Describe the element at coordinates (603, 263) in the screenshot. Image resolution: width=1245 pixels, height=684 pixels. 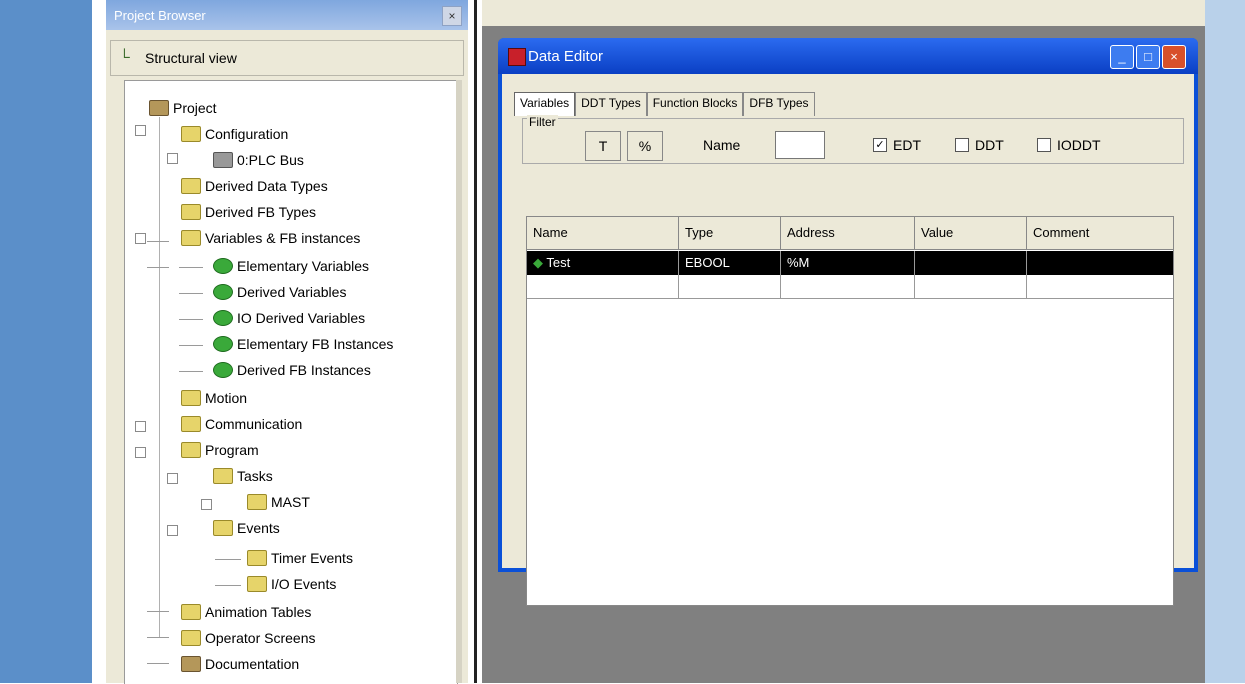
I see `cell-name: ◆ Test` at that location.